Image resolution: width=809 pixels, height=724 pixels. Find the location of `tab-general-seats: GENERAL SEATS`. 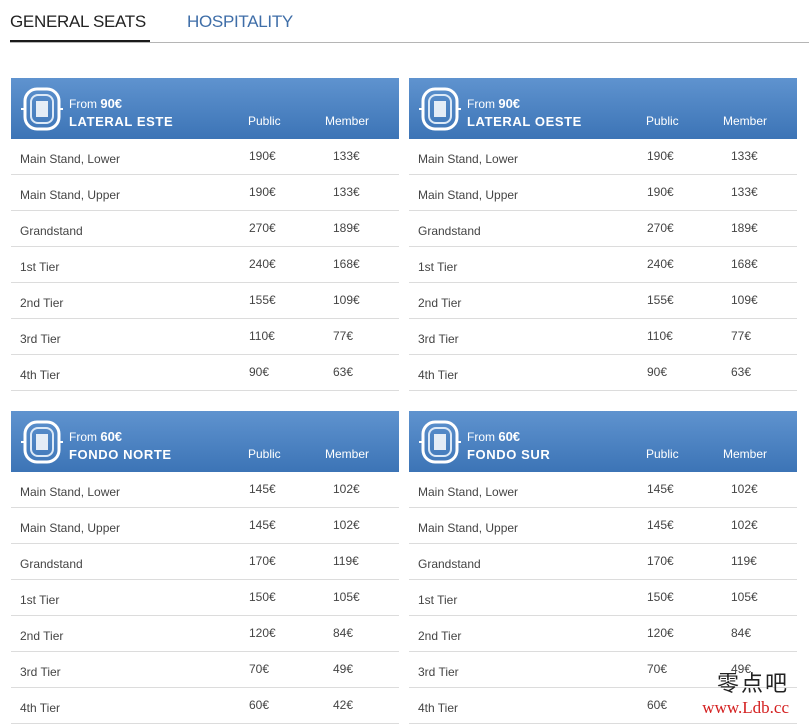

tab-general-seats: GENERAL SEATS is located at coordinates (78, 22).